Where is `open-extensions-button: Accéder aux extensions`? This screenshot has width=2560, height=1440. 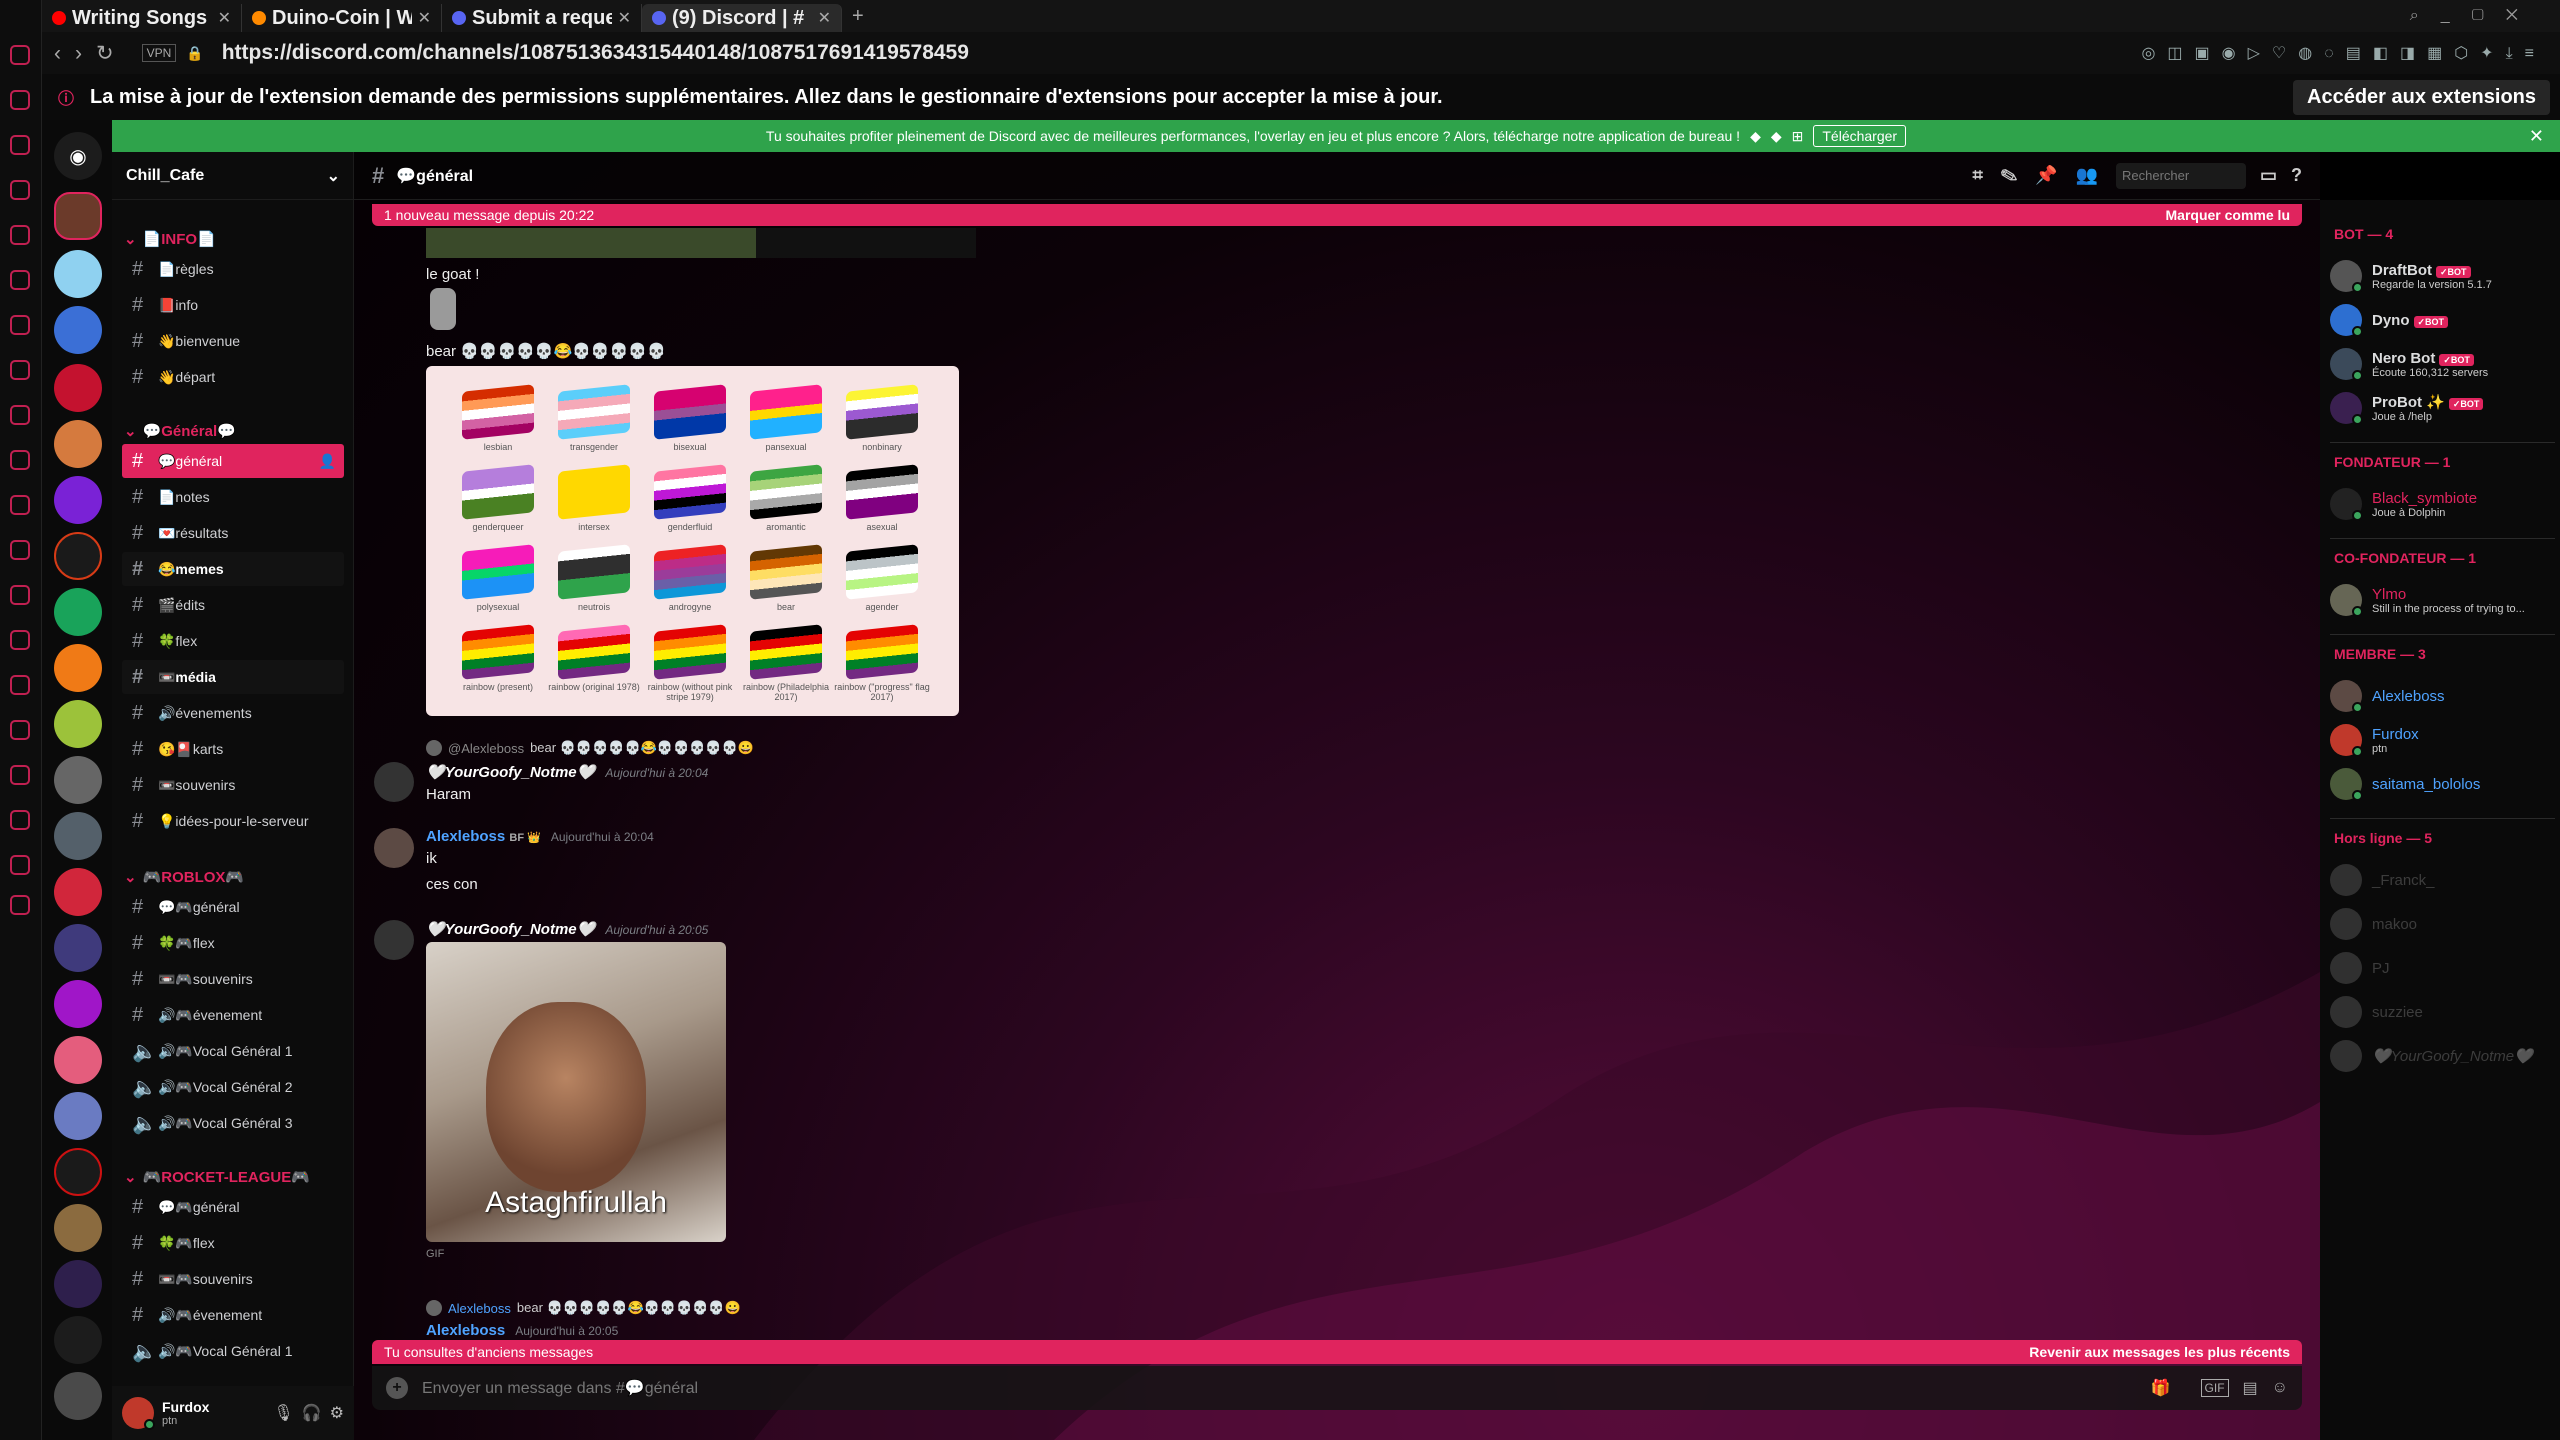 open-extensions-button: Accéder aux extensions is located at coordinates (2421, 97).